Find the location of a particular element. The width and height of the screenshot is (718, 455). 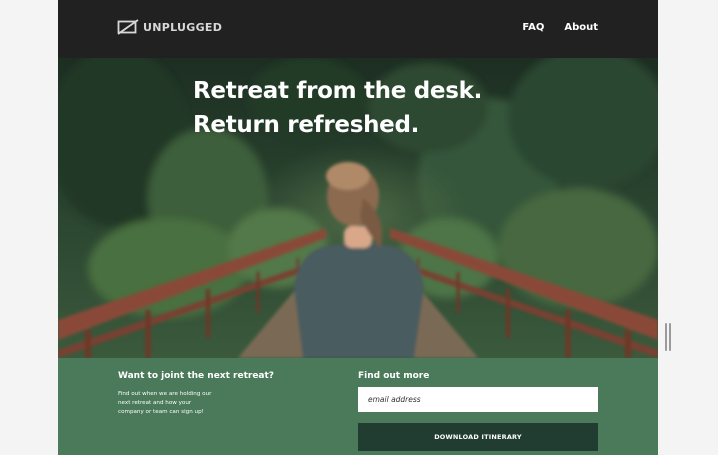

nav-about-link: About is located at coordinates (581, 27).